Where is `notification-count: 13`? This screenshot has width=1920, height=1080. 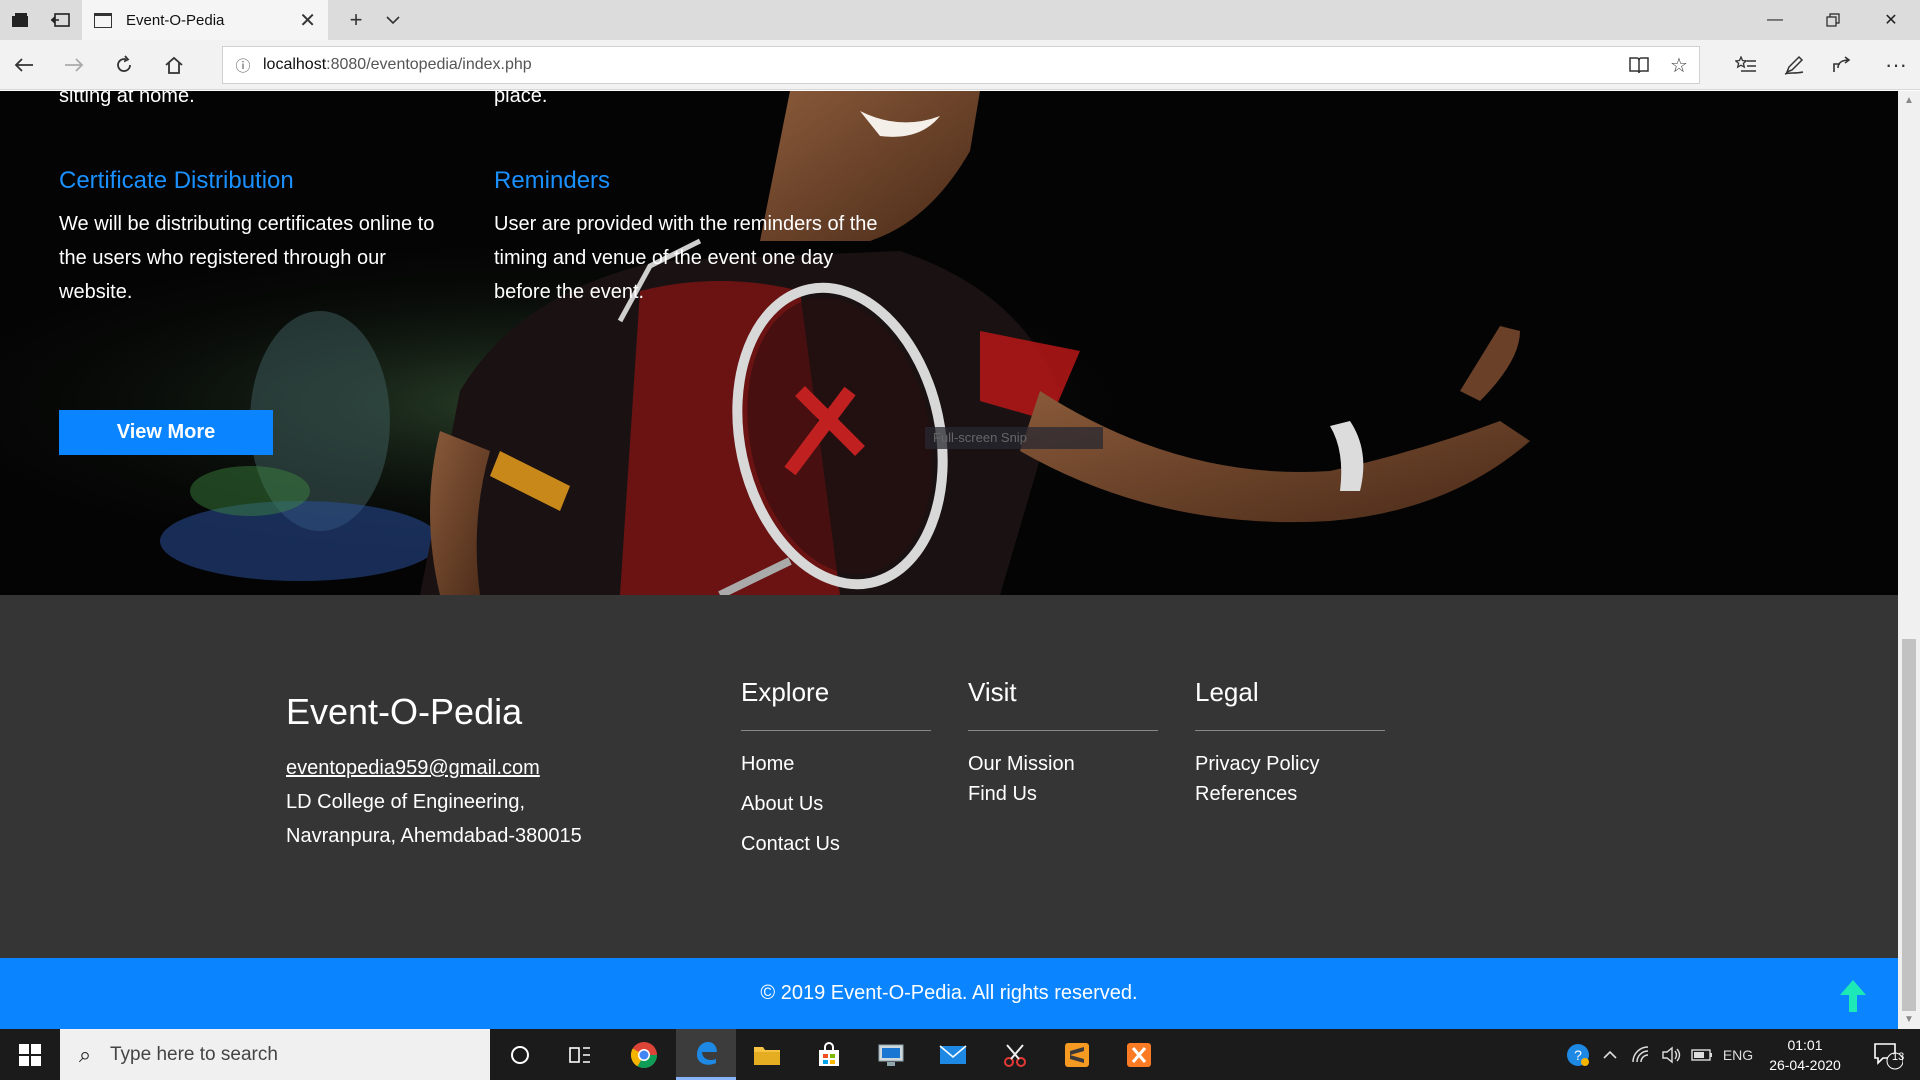 notification-count: 13 is located at coordinates (1898, 1057).